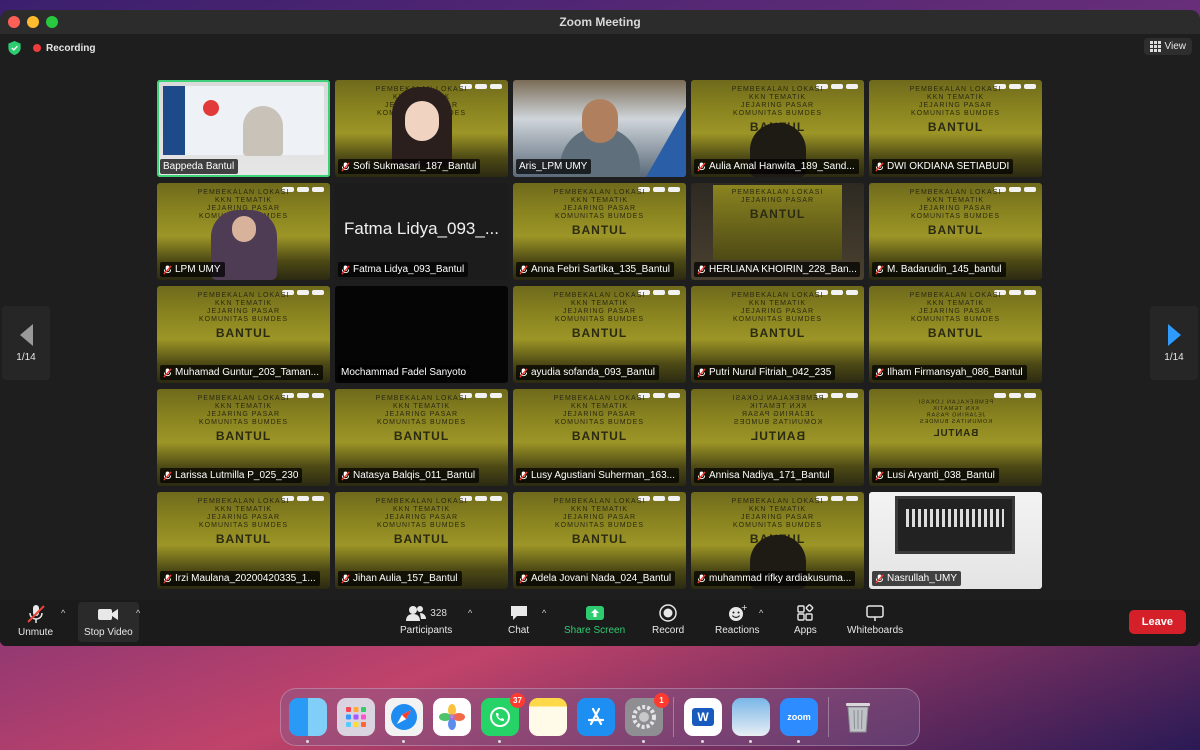 The image size is (1200, 750). I want to click on app-store-icon, so click(596, 717).